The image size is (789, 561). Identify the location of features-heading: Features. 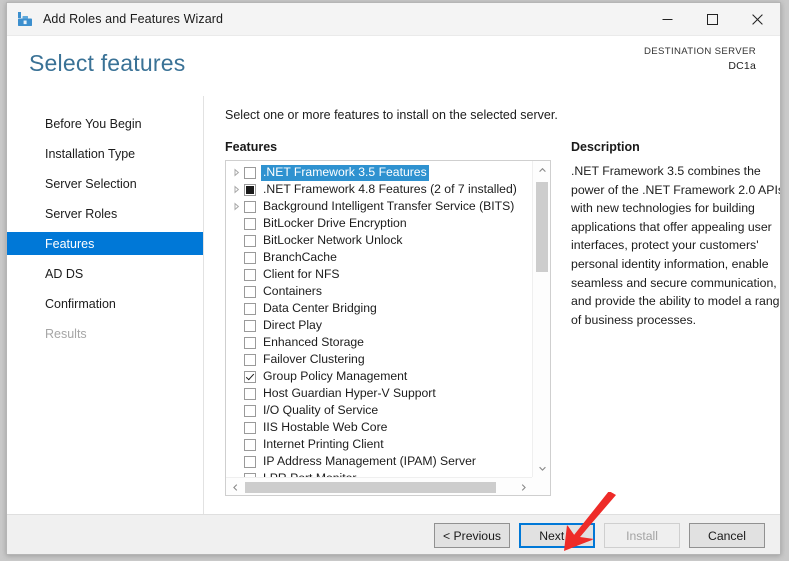
(251, 147).